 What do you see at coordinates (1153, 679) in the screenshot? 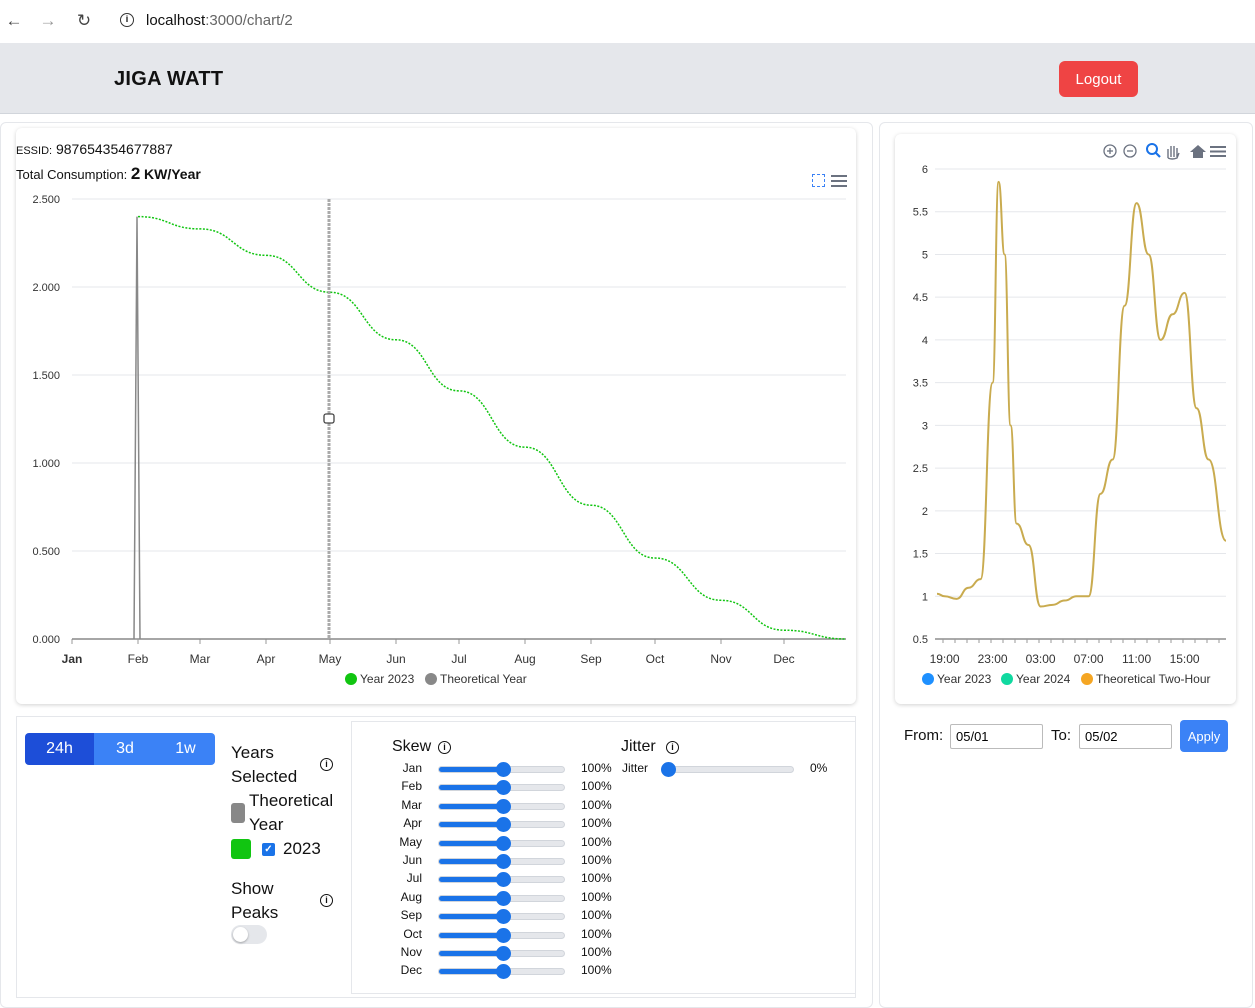
I see `legend-label: Theoretical Two-Hour` at bounding box center [1153, 679].